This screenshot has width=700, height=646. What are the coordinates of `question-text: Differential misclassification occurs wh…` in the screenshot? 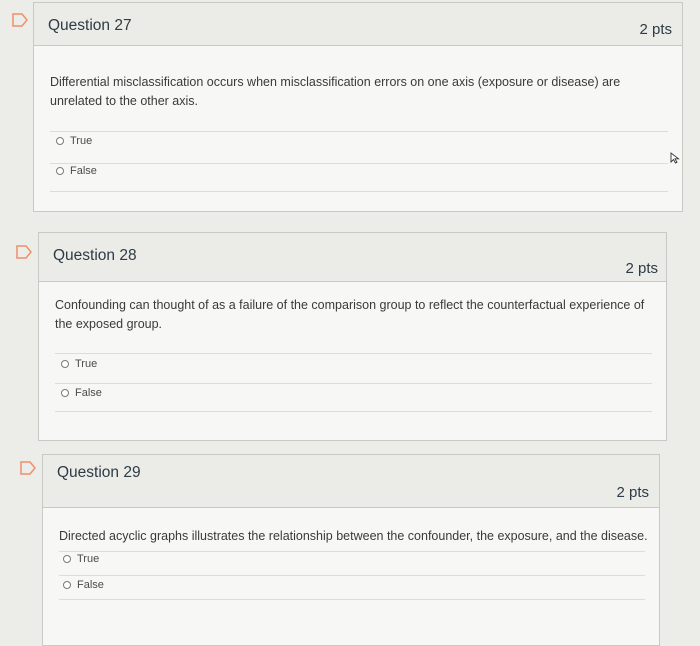 It's located at (335, 91).